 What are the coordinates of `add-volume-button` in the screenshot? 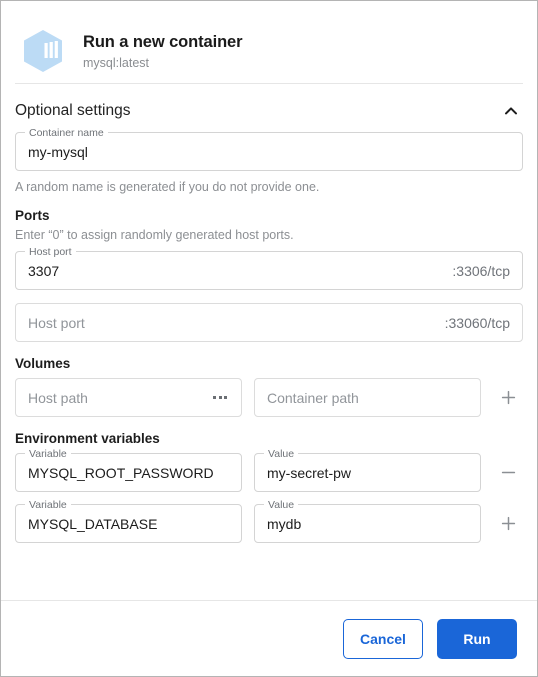 It's located at (508, 398).